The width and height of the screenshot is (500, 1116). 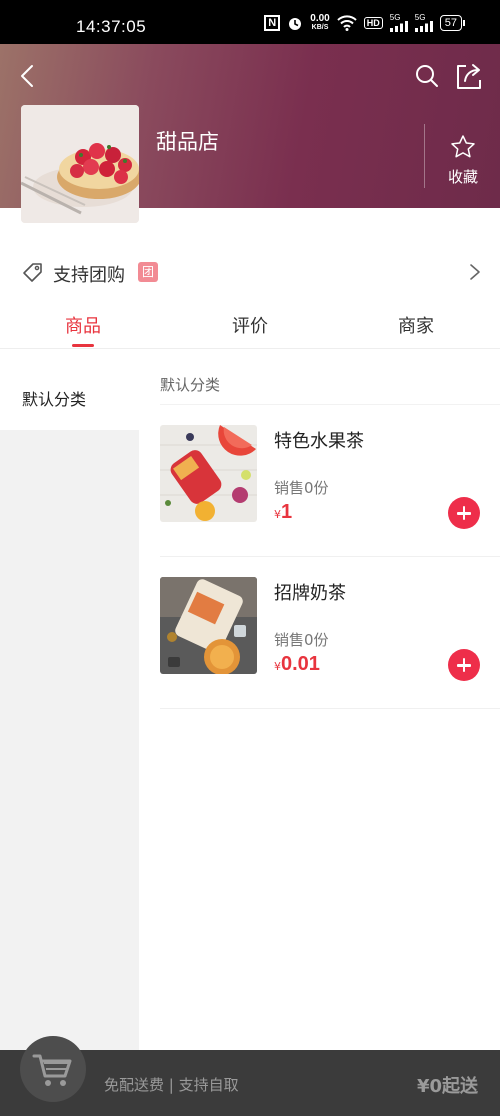 I want to click on product-name: 特色水果茶, so click(x=319, y=441).